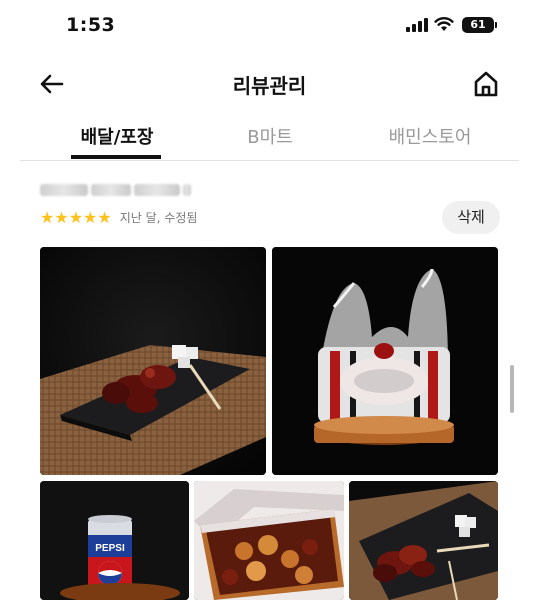  I want to click on review-photo-chicken-plate-closeup, so click(423, 540).